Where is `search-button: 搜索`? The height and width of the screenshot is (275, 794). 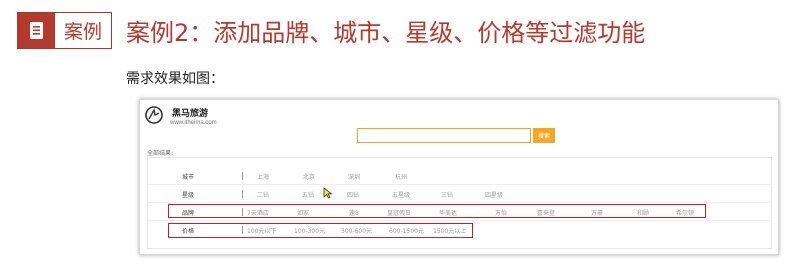 search-button: 搜索 is located at coordinates (544, 135).